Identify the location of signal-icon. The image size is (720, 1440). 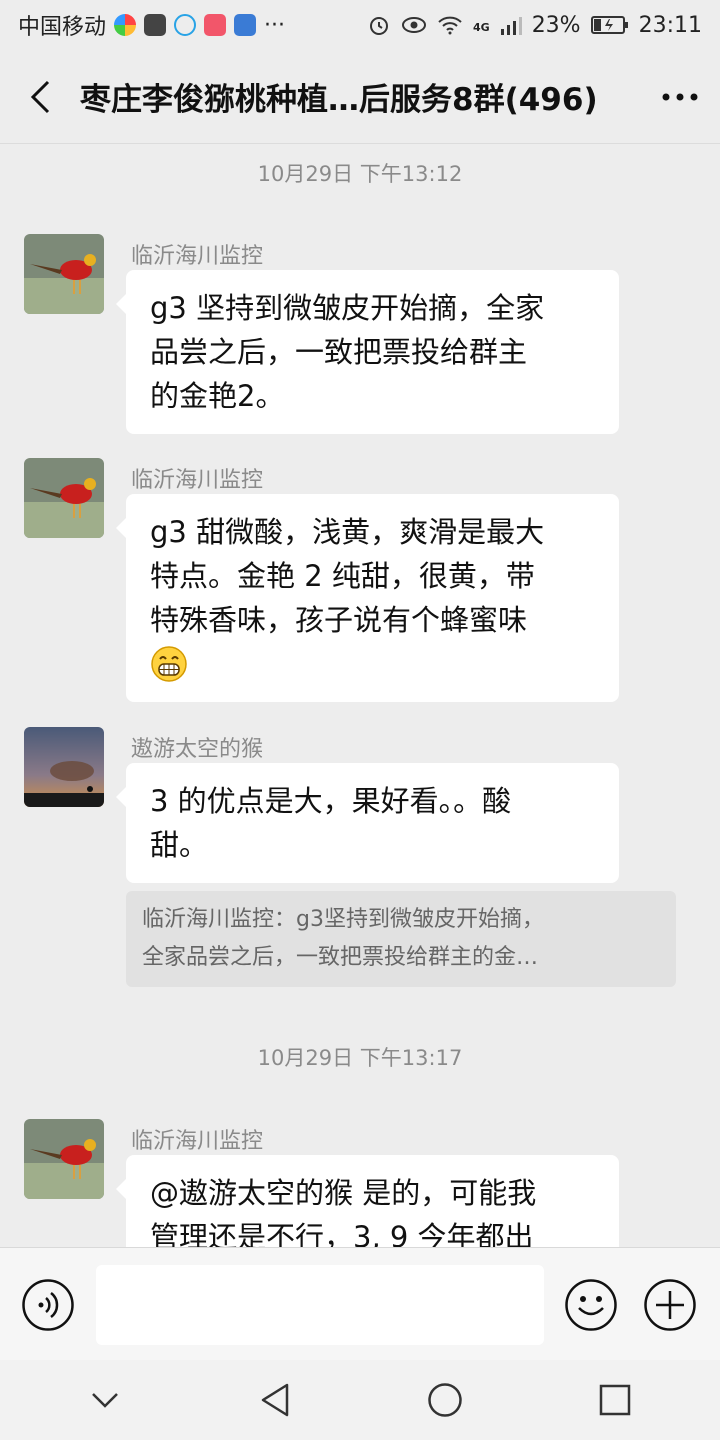
(511, 26).